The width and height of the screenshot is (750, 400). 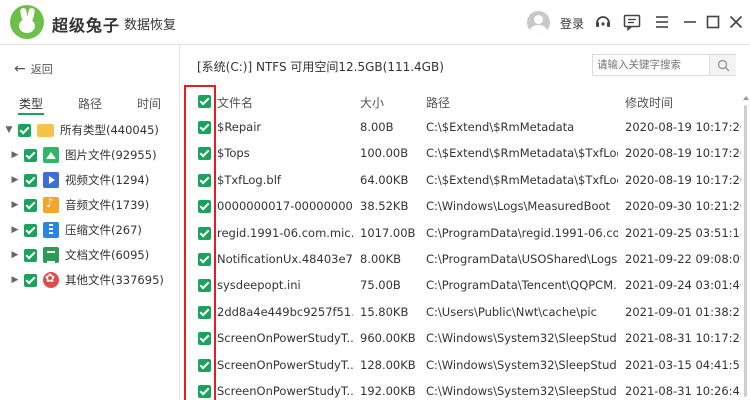 What do you see at coordinates (690, 22) in the screenshot?
I see `minimize-icon` at bounding box center [690, 22].